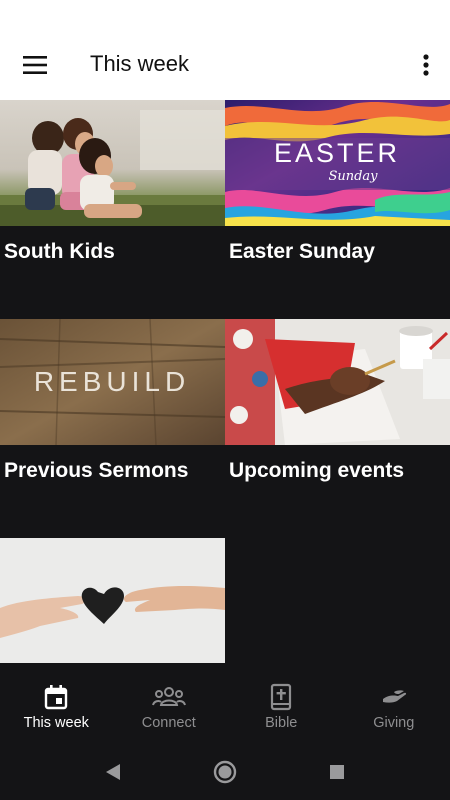  What do you see at coordinates (168, 723) in the screenshot?
I see `nav-label: Connect` at bounding box center [168, 723].